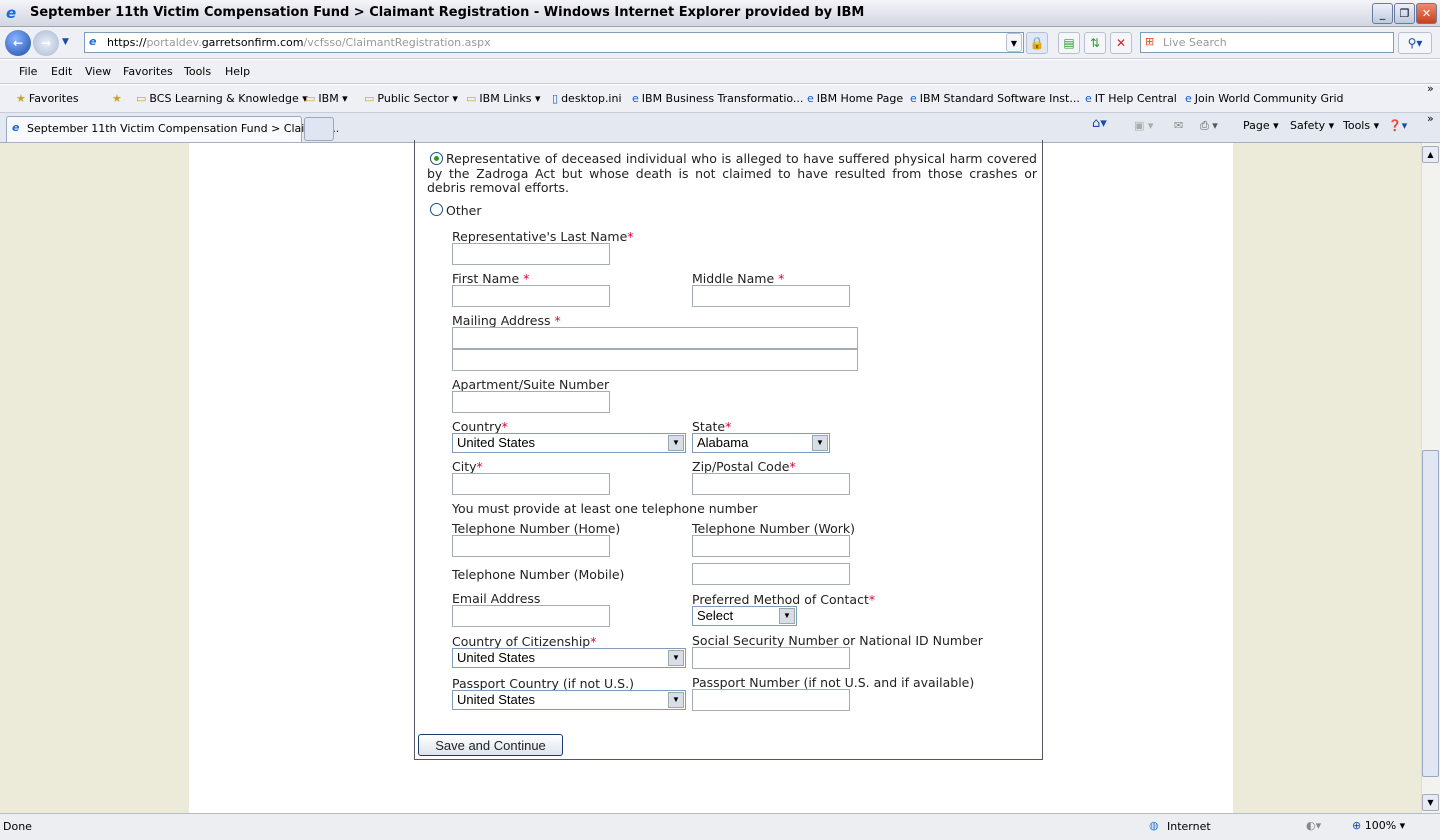  I want to click on country-select: United States ▼, so click(569, 443).